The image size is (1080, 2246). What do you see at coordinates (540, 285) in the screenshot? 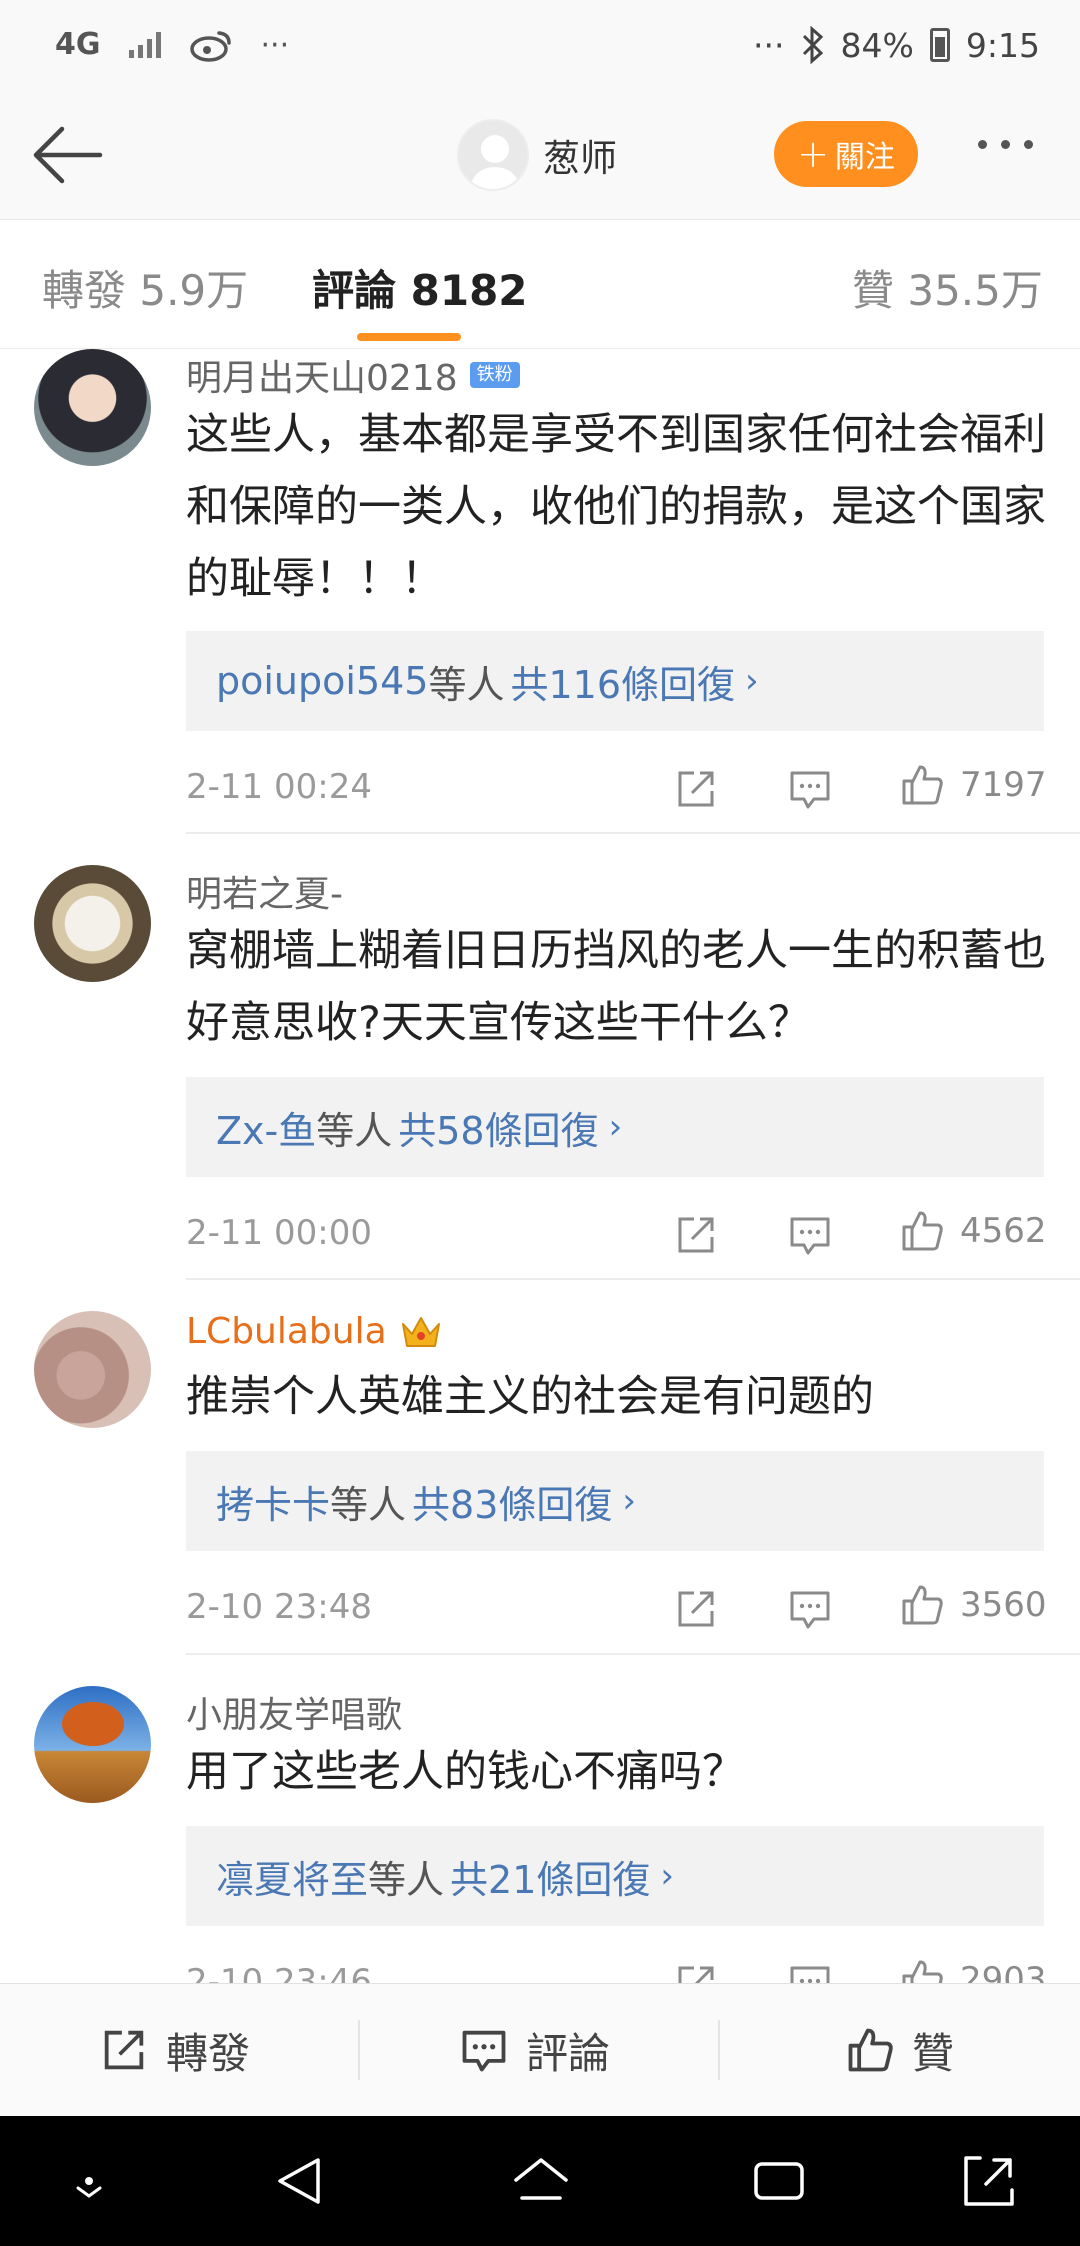
I see `post-tabs: 轉發 5.9万 評論 8182 贊 35.5万` at bounding box center [540, 285].